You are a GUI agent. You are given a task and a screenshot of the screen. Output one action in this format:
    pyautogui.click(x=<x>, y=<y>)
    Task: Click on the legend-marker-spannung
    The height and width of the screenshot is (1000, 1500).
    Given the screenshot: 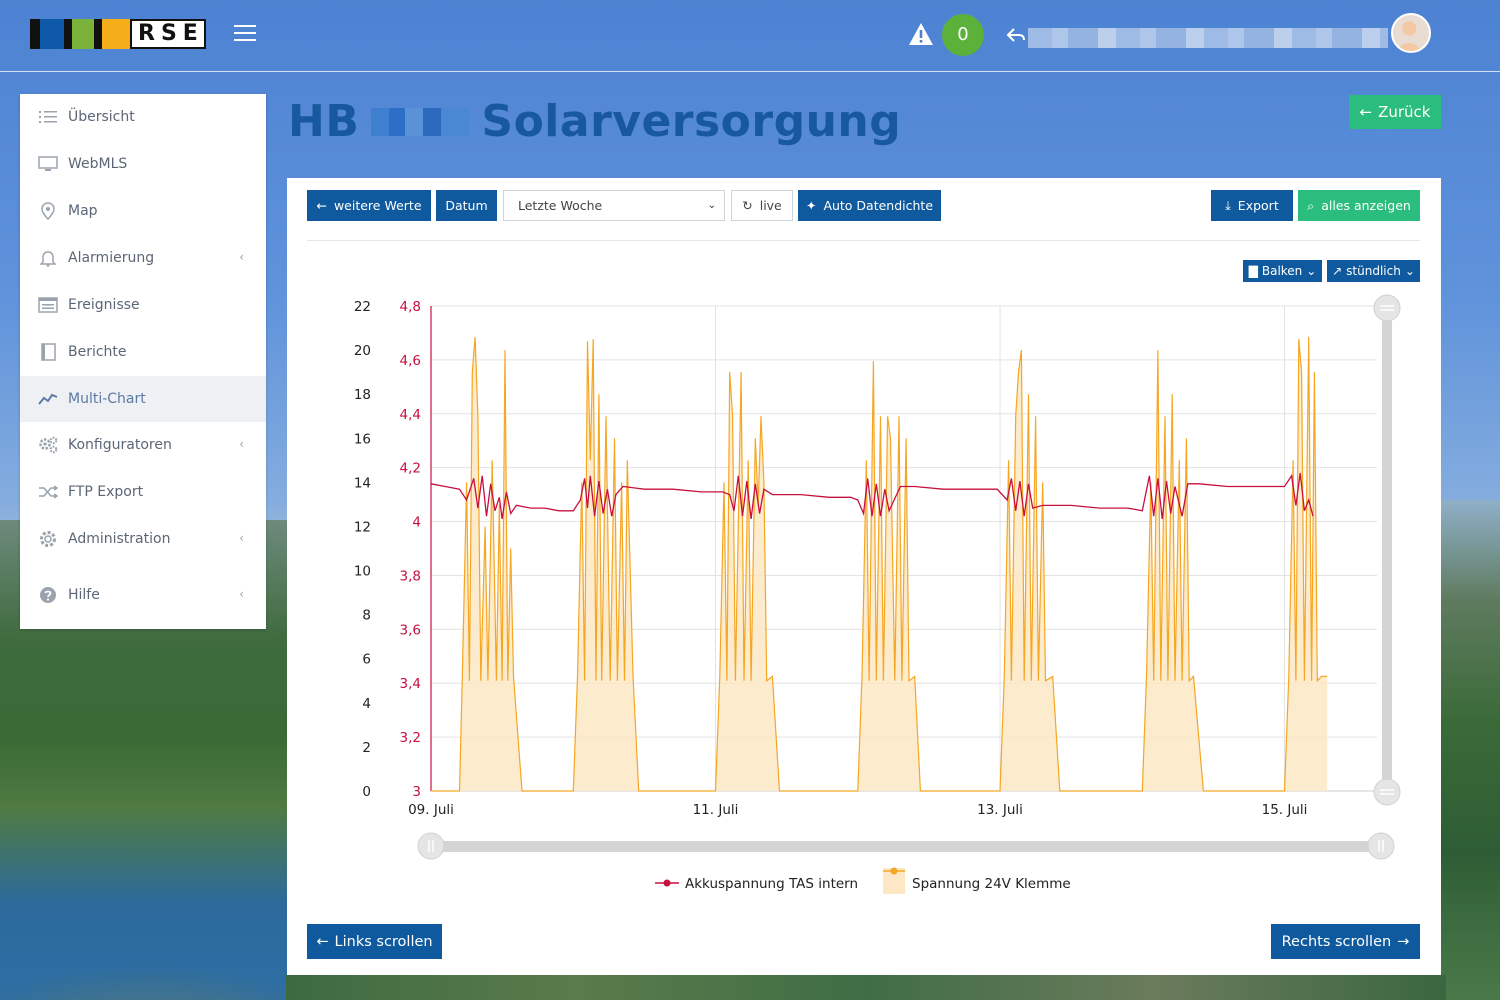 What is the action you would take?
    pyautogui.click(x=894, y=871)
    